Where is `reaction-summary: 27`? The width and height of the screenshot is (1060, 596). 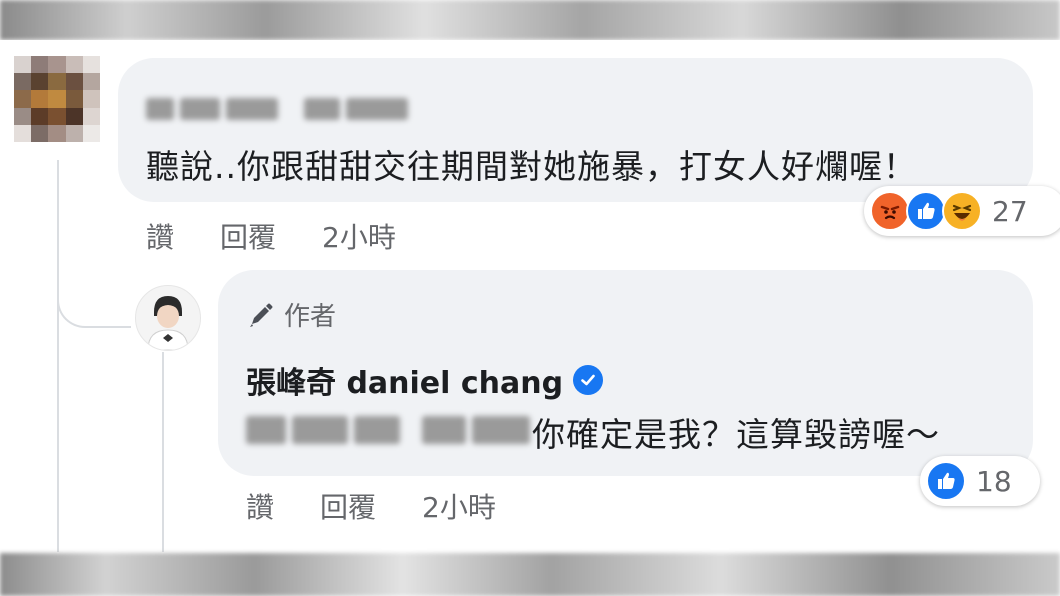
reaction-summary: 27 is located at coordinates (962, 211).